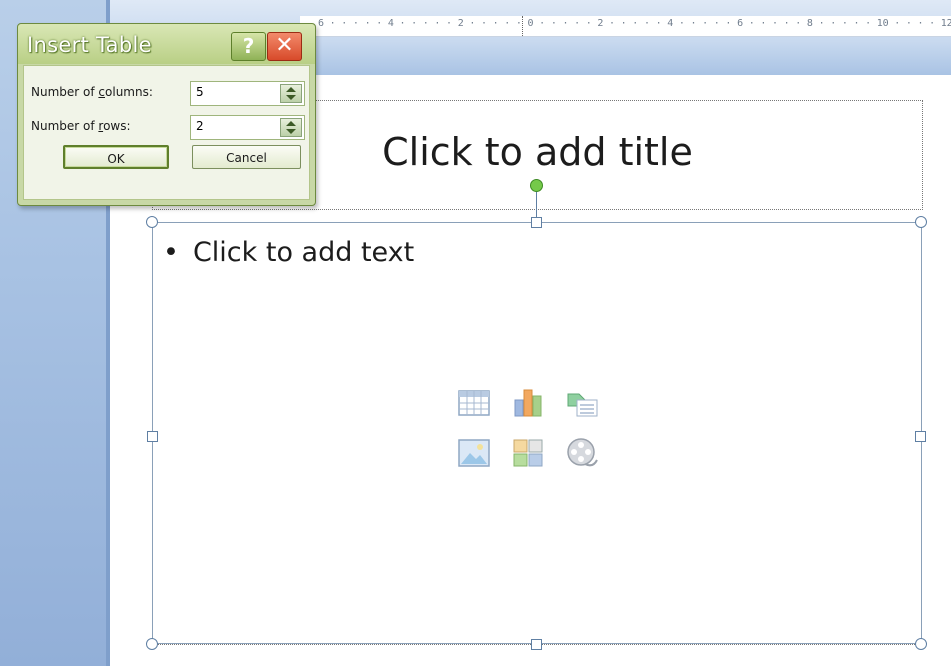 The image size is (951, 666). I want to click on insert-picture-icon, so click(474, 453).